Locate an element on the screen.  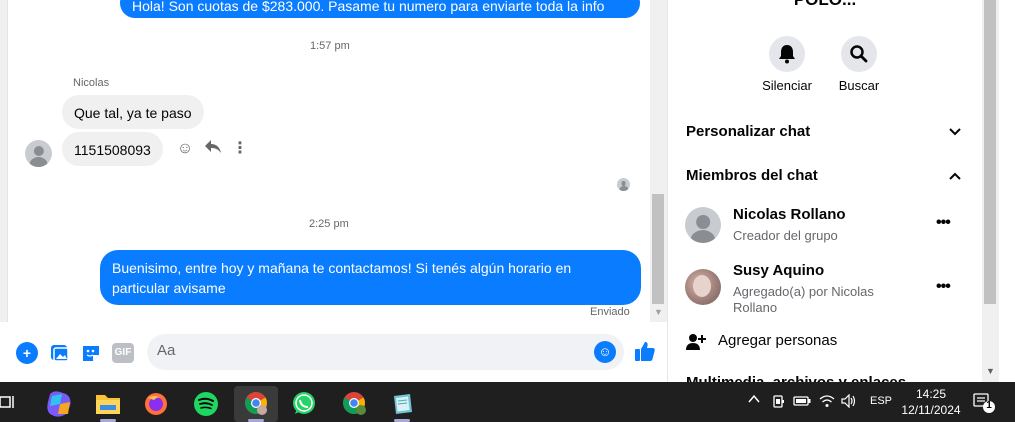
read-receipt-avatar is located at coordinates (623, 184).